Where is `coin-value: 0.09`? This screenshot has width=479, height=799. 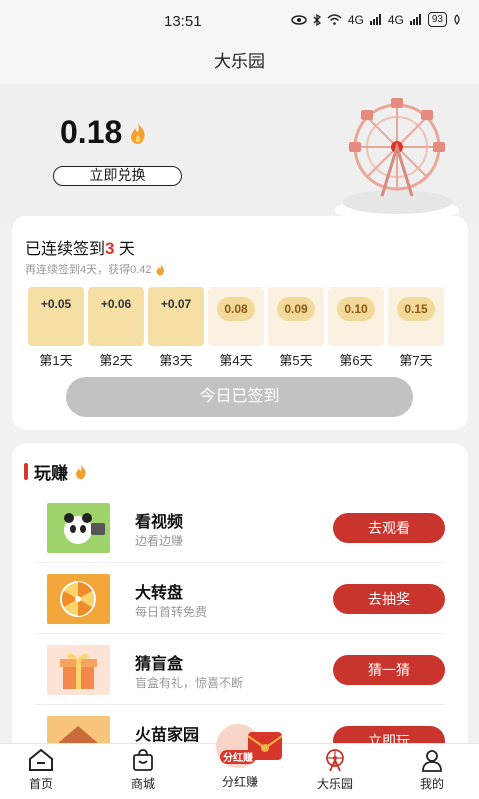
coin-value: 0.09 is located at coordinates (296, 309).